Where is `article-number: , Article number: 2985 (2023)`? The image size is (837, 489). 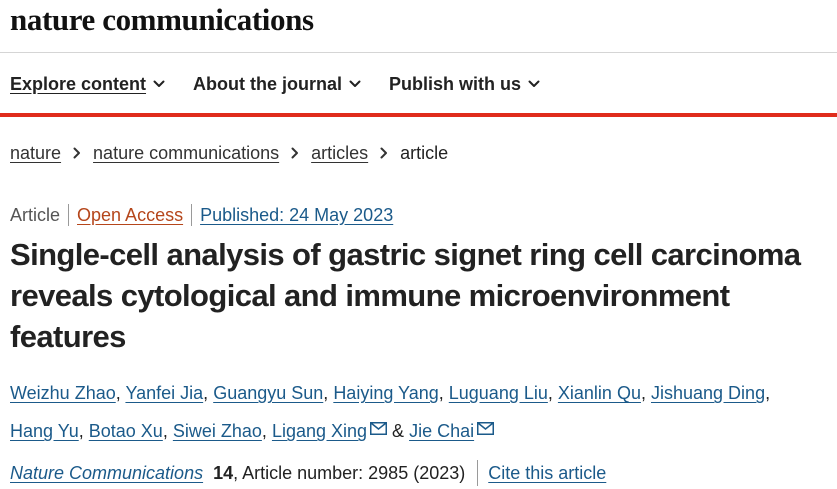
article-number: , Article number: 2985 (2023) is located at coordinates (349, 472).